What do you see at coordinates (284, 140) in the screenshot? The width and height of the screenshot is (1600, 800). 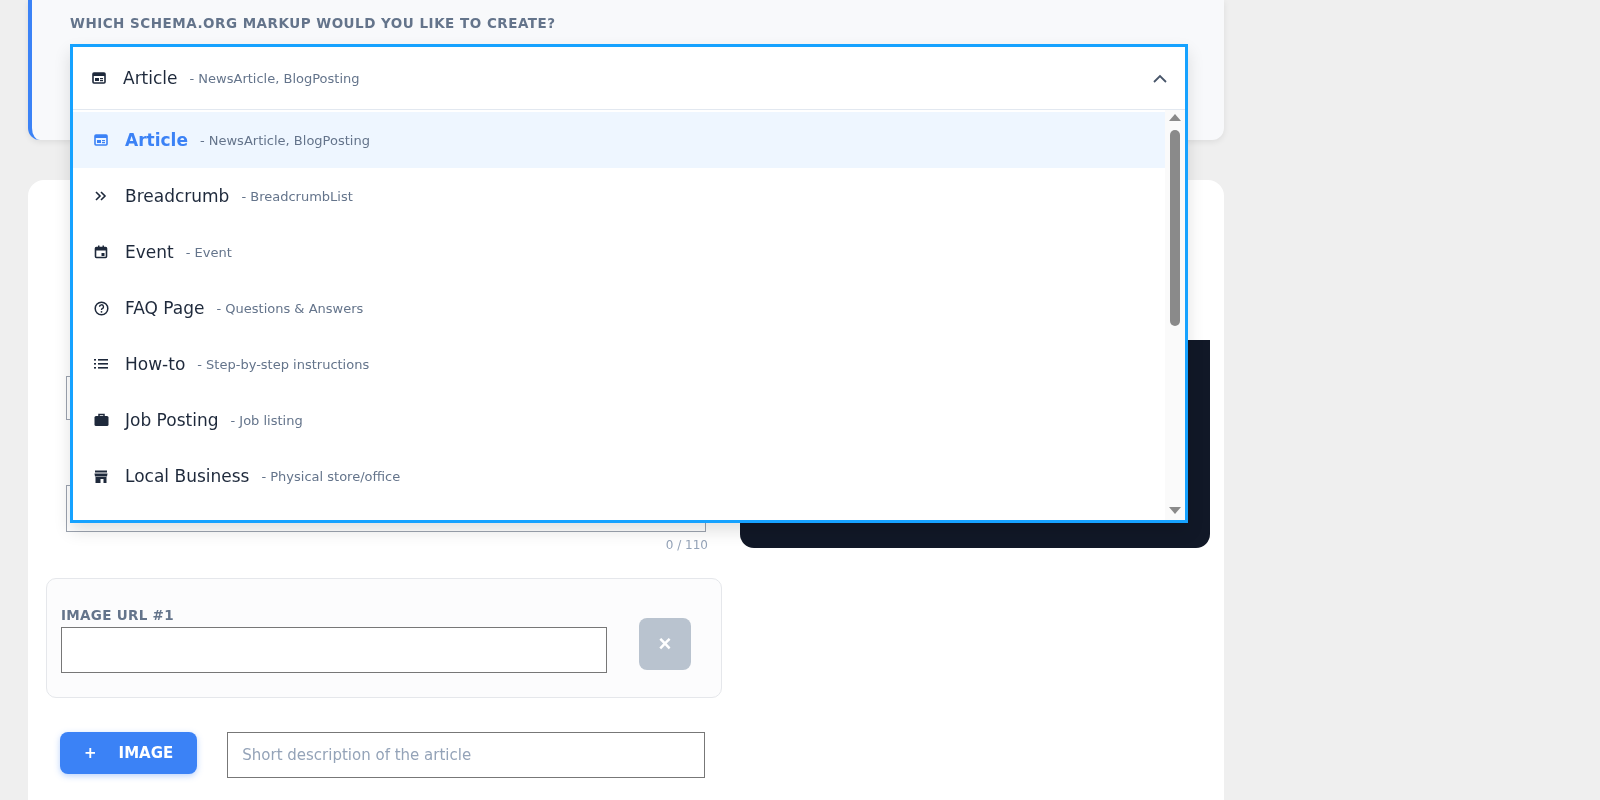 I see `option-description: - NewsArticle, BlogPosting` at bounding box center [284, 140].